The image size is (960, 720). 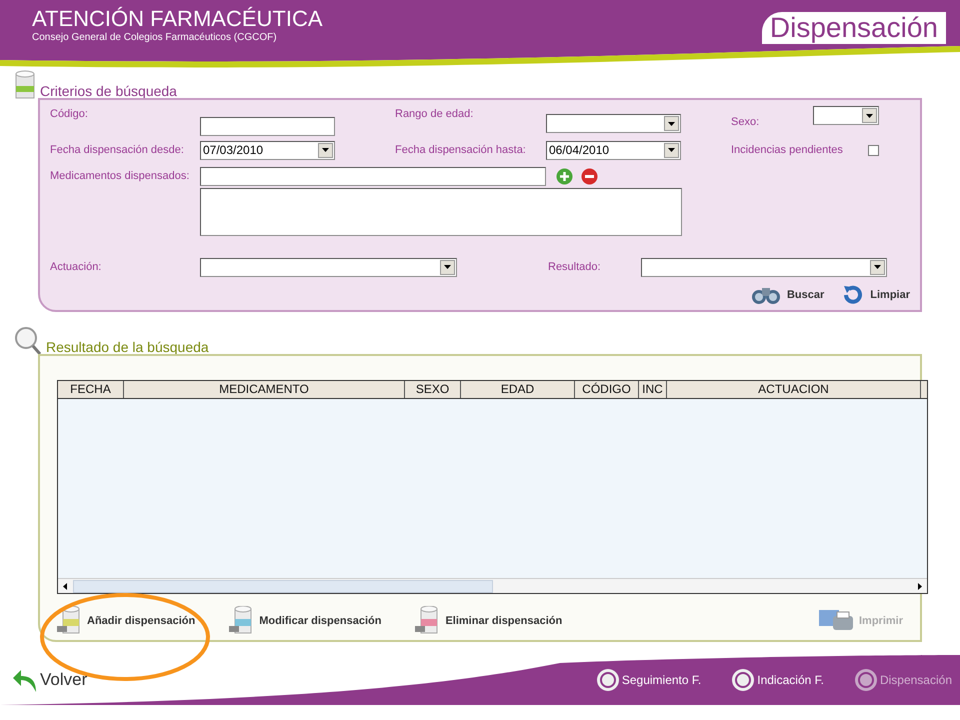 What do you see at coordinates (305, 621) in the screenshot?
I see `edit-button: Modificar dispensación` at bounding box center [305, 621].